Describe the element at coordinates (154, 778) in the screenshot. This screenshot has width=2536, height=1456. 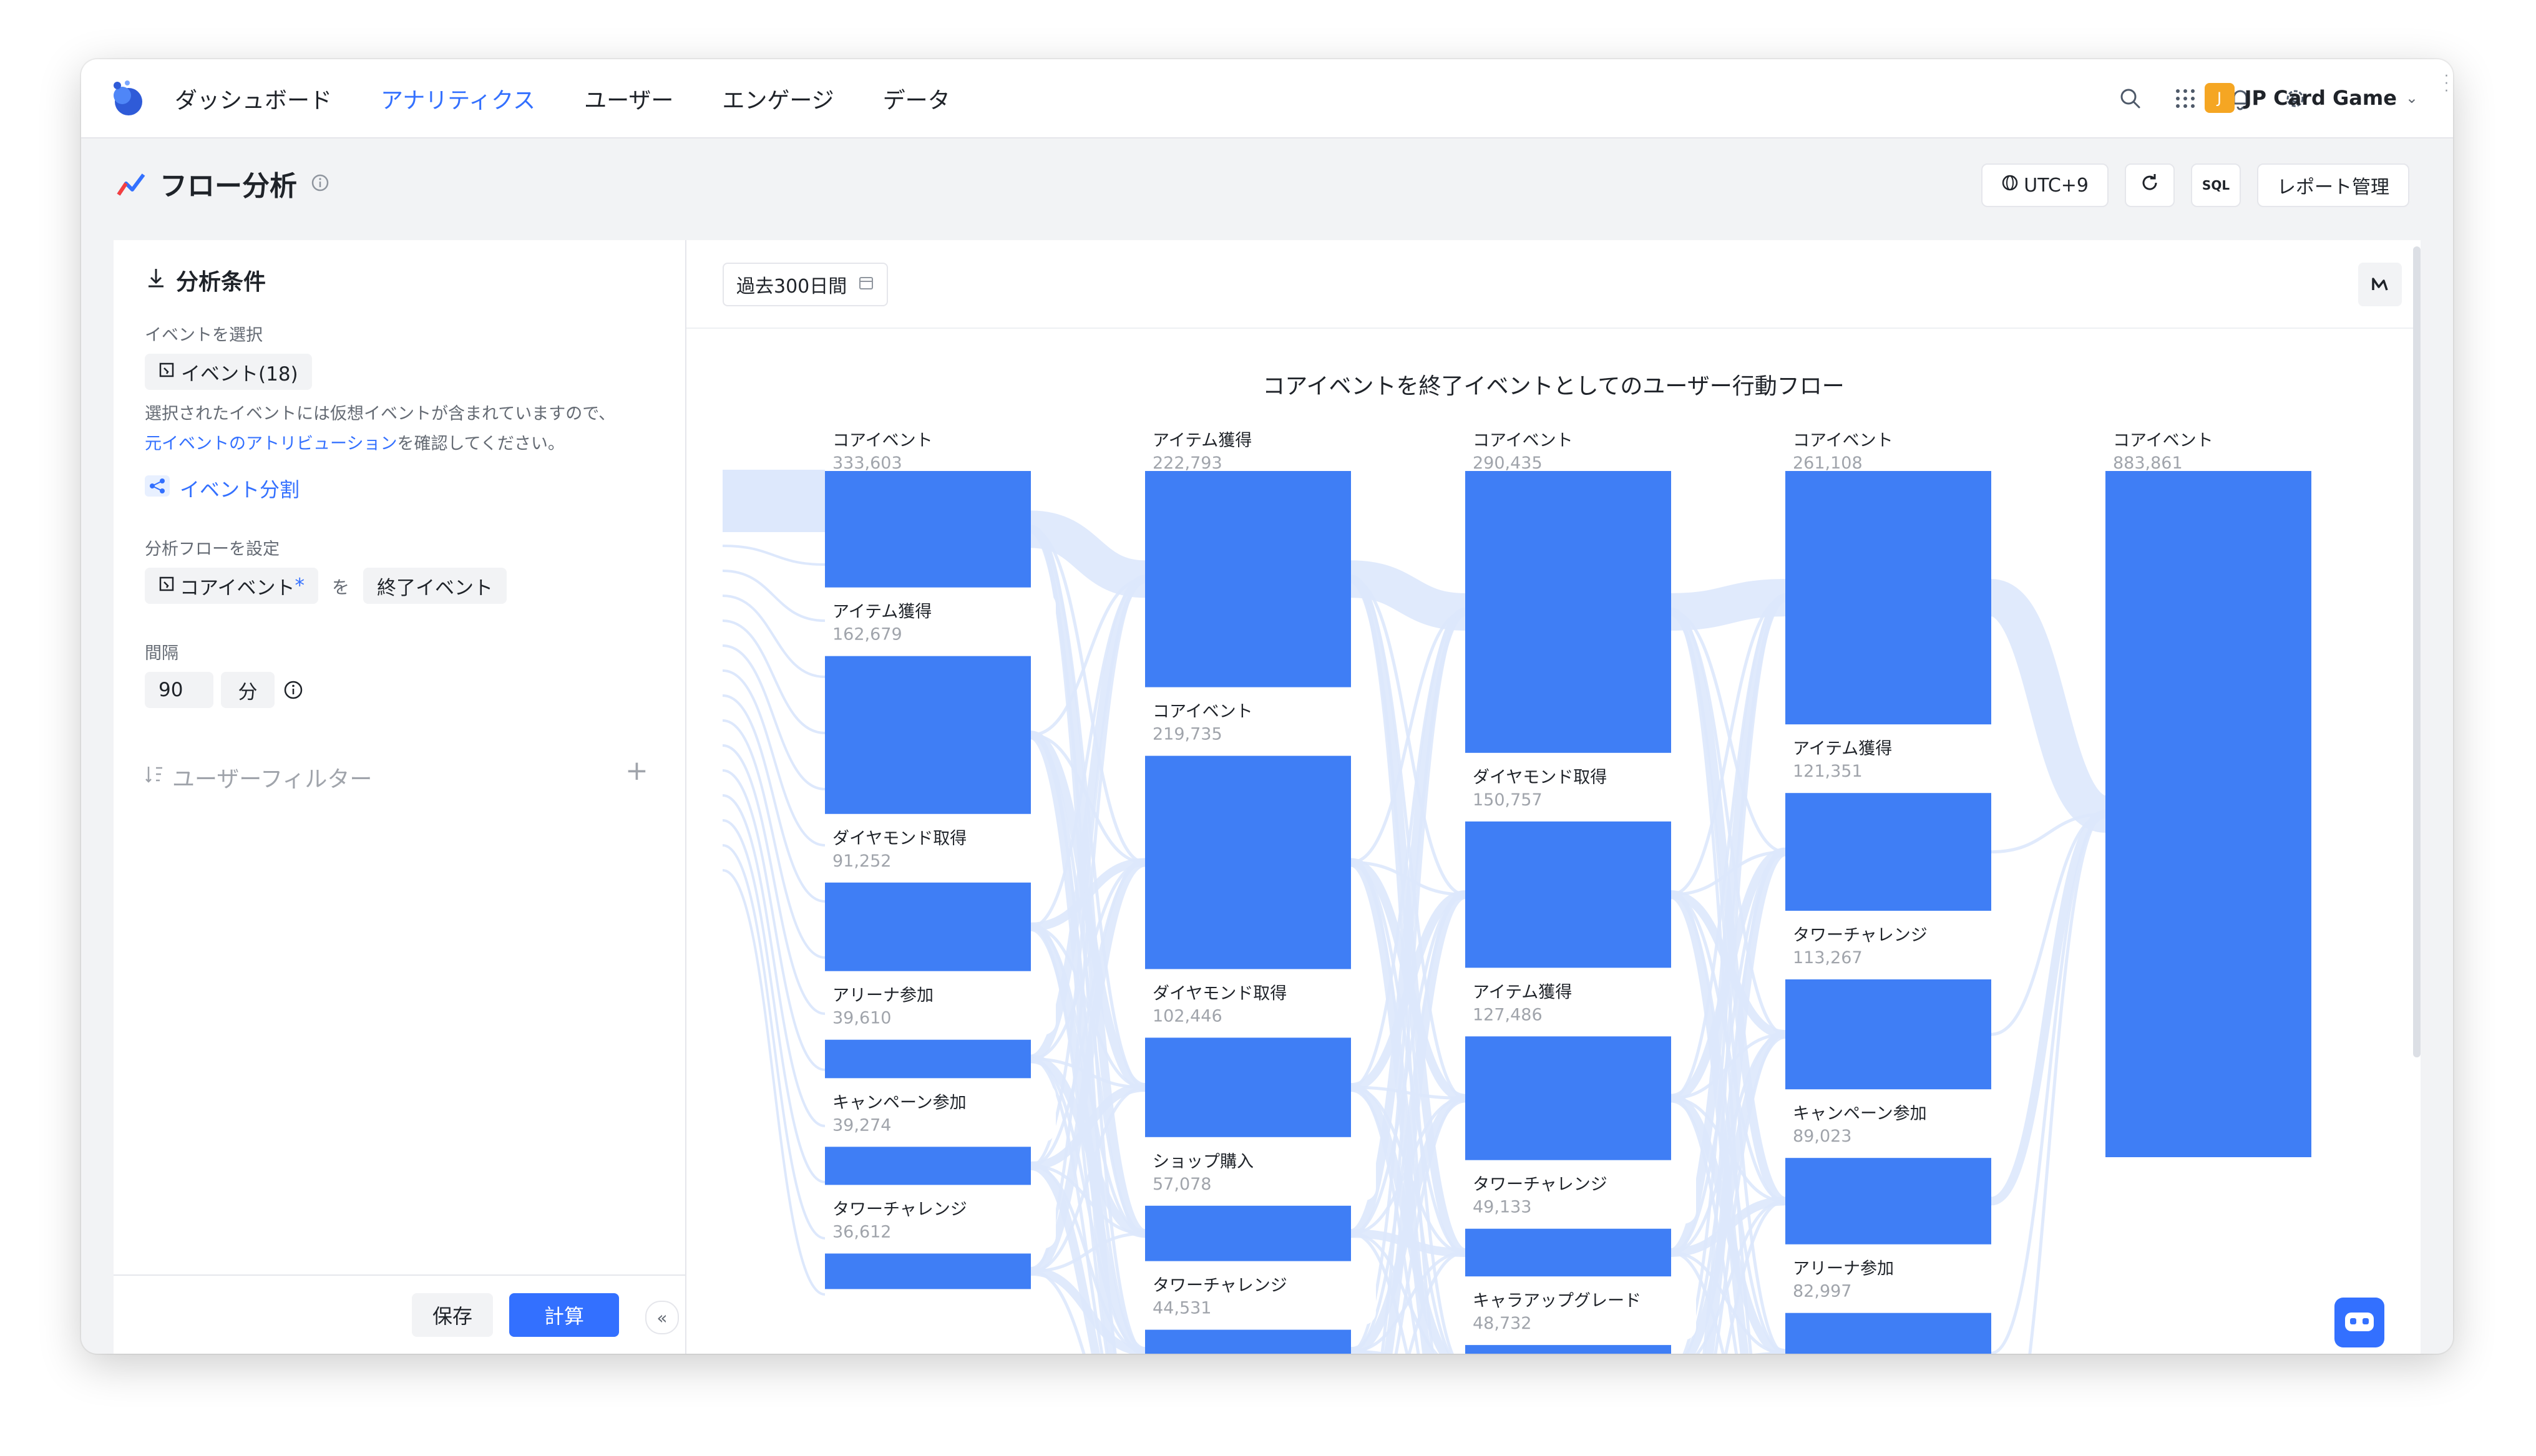
I see `filter-icon` at that location.